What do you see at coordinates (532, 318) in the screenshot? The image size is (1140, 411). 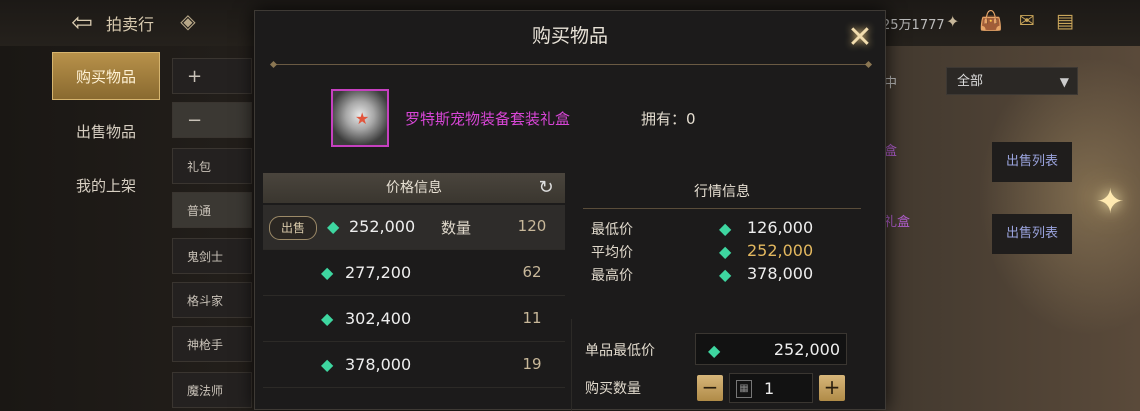 I see `quantity-value: 11` at bounding box center [532, 318].